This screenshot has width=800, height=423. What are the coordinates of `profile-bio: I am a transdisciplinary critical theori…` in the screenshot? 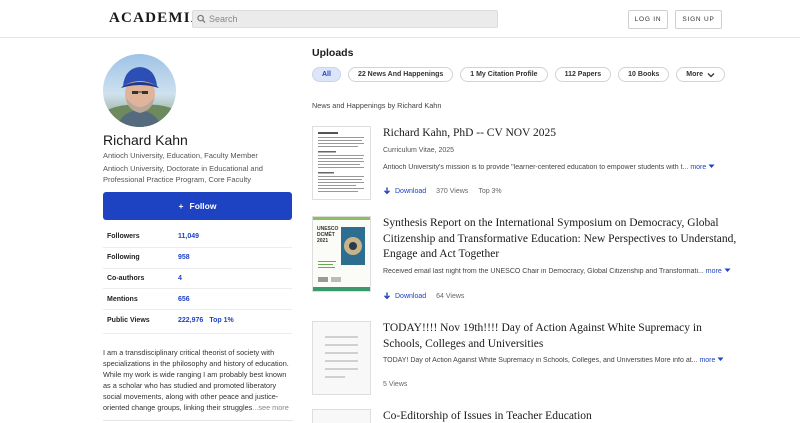 It's located at (198, 380).